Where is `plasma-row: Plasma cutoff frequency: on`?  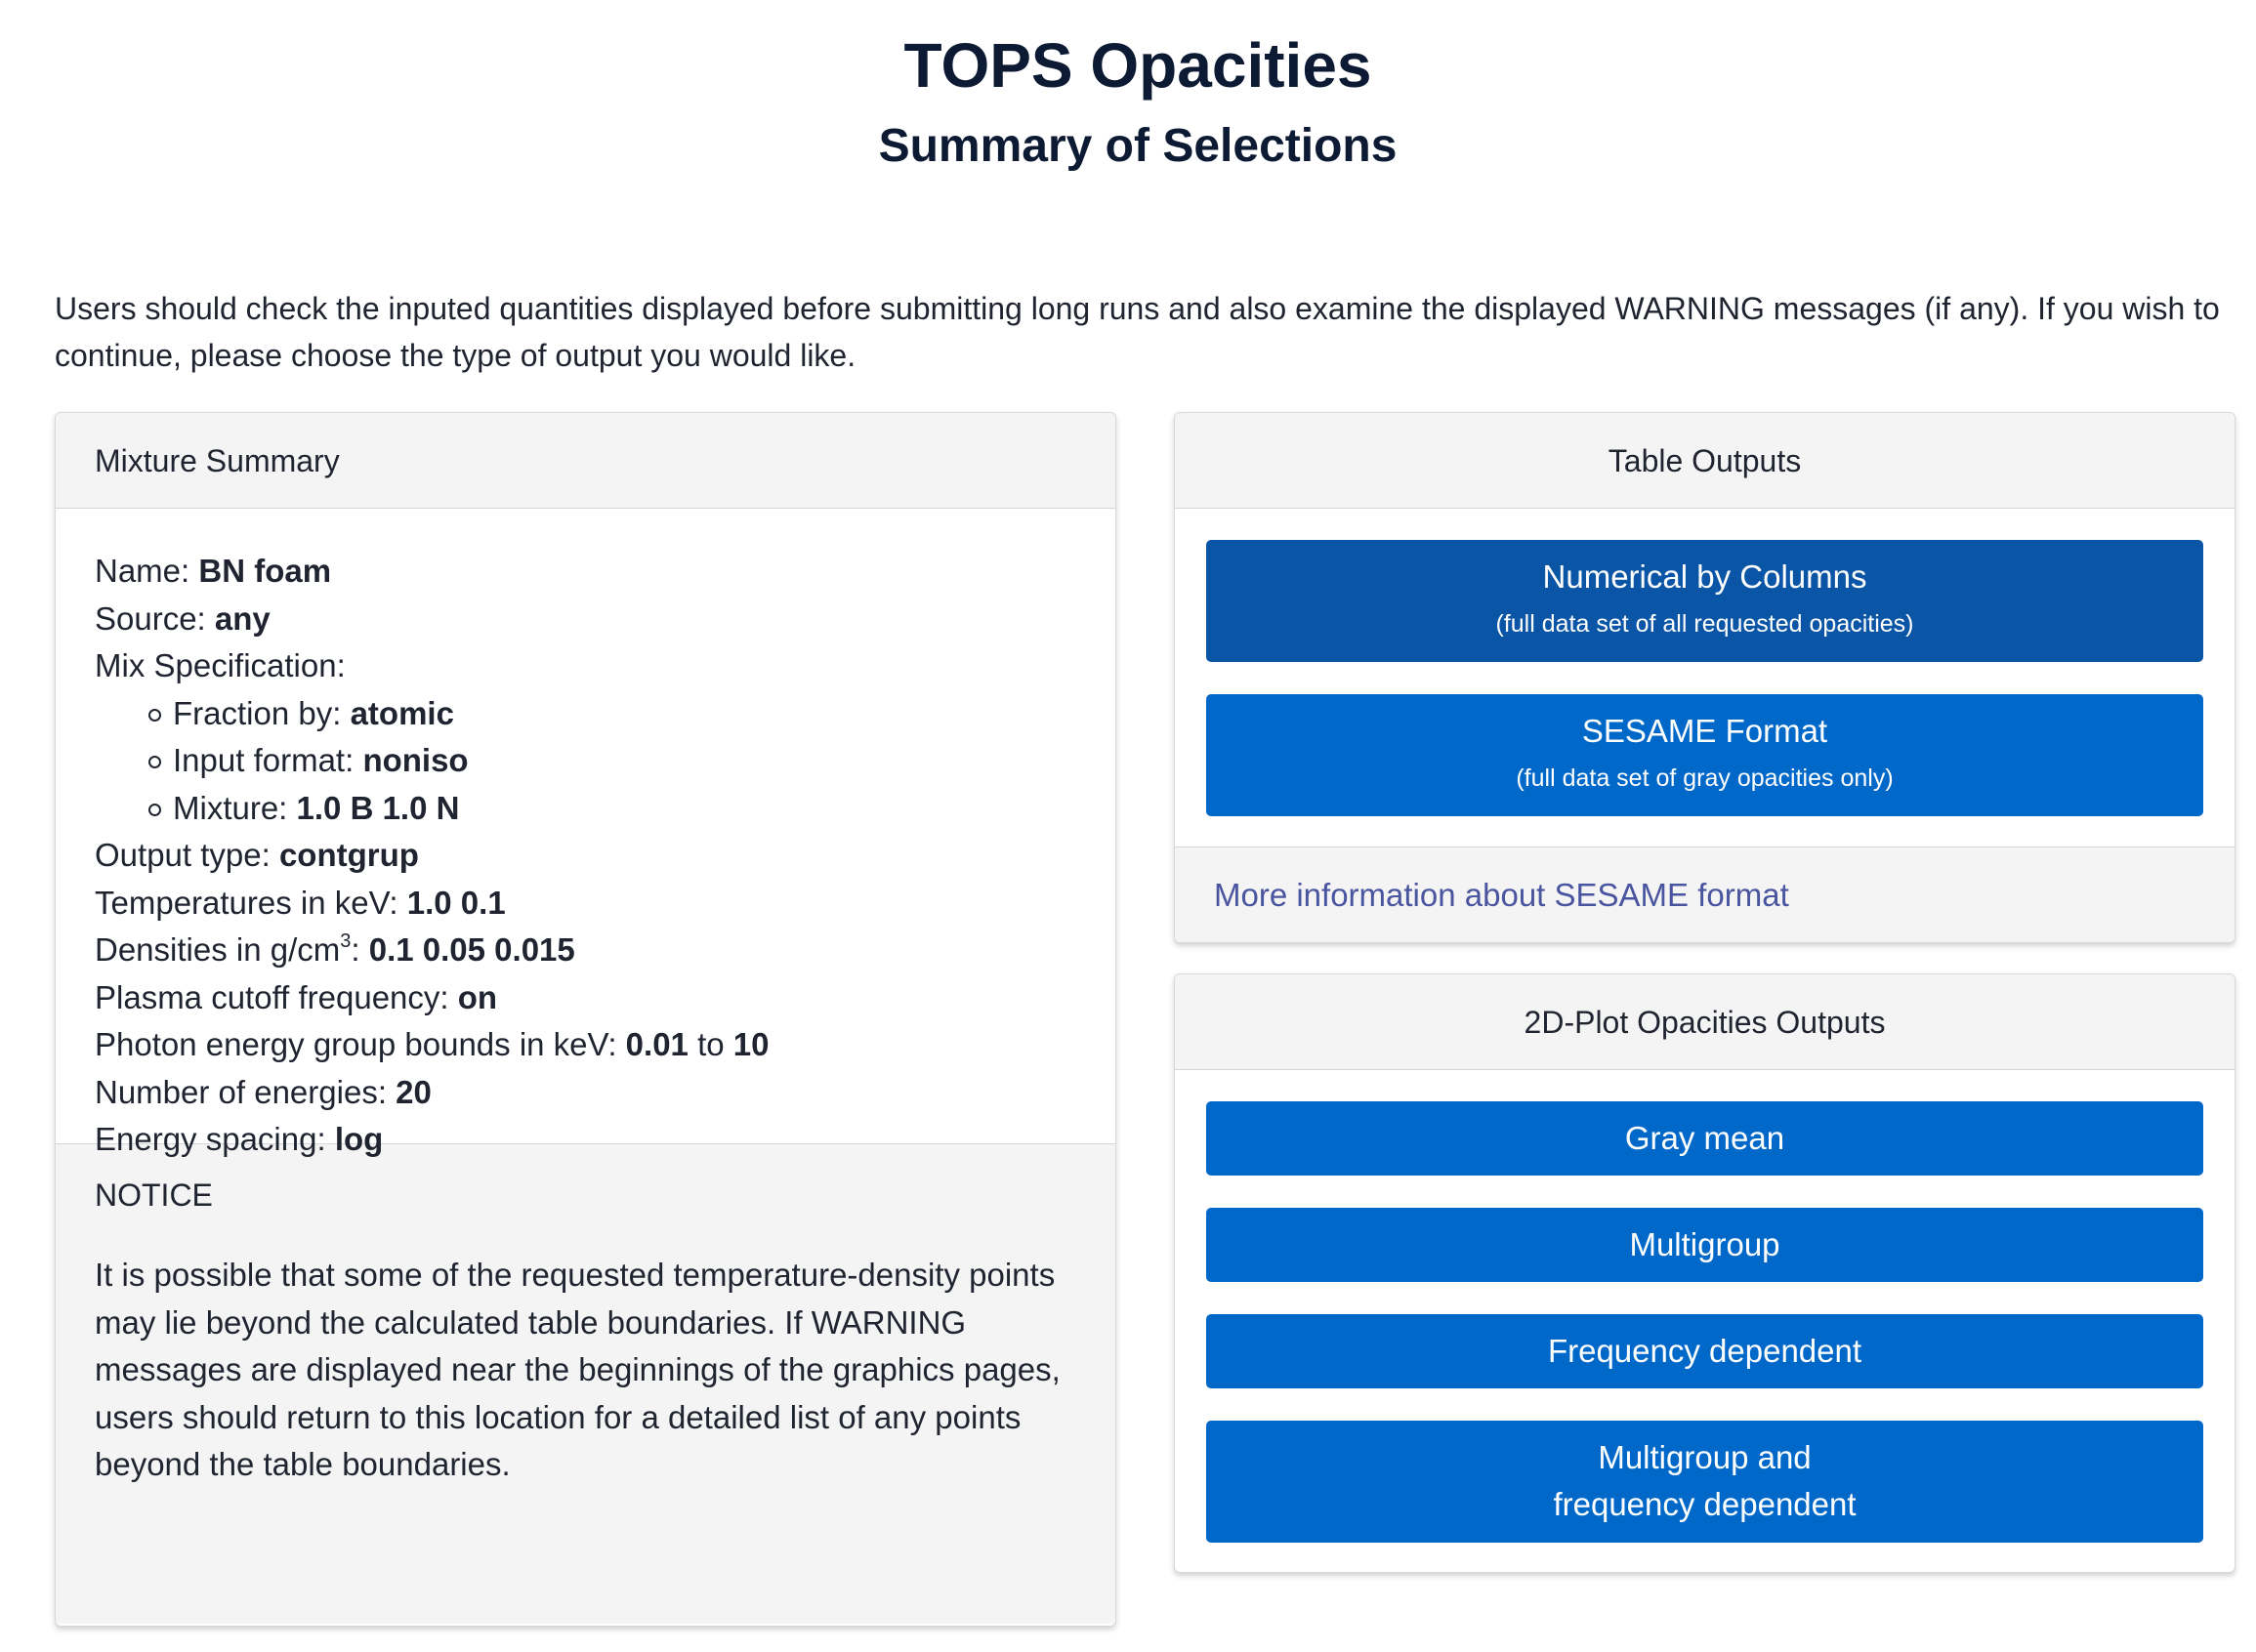 plasma-row: Plasma cutoff frequency: on is located at coordinates (586, 998).